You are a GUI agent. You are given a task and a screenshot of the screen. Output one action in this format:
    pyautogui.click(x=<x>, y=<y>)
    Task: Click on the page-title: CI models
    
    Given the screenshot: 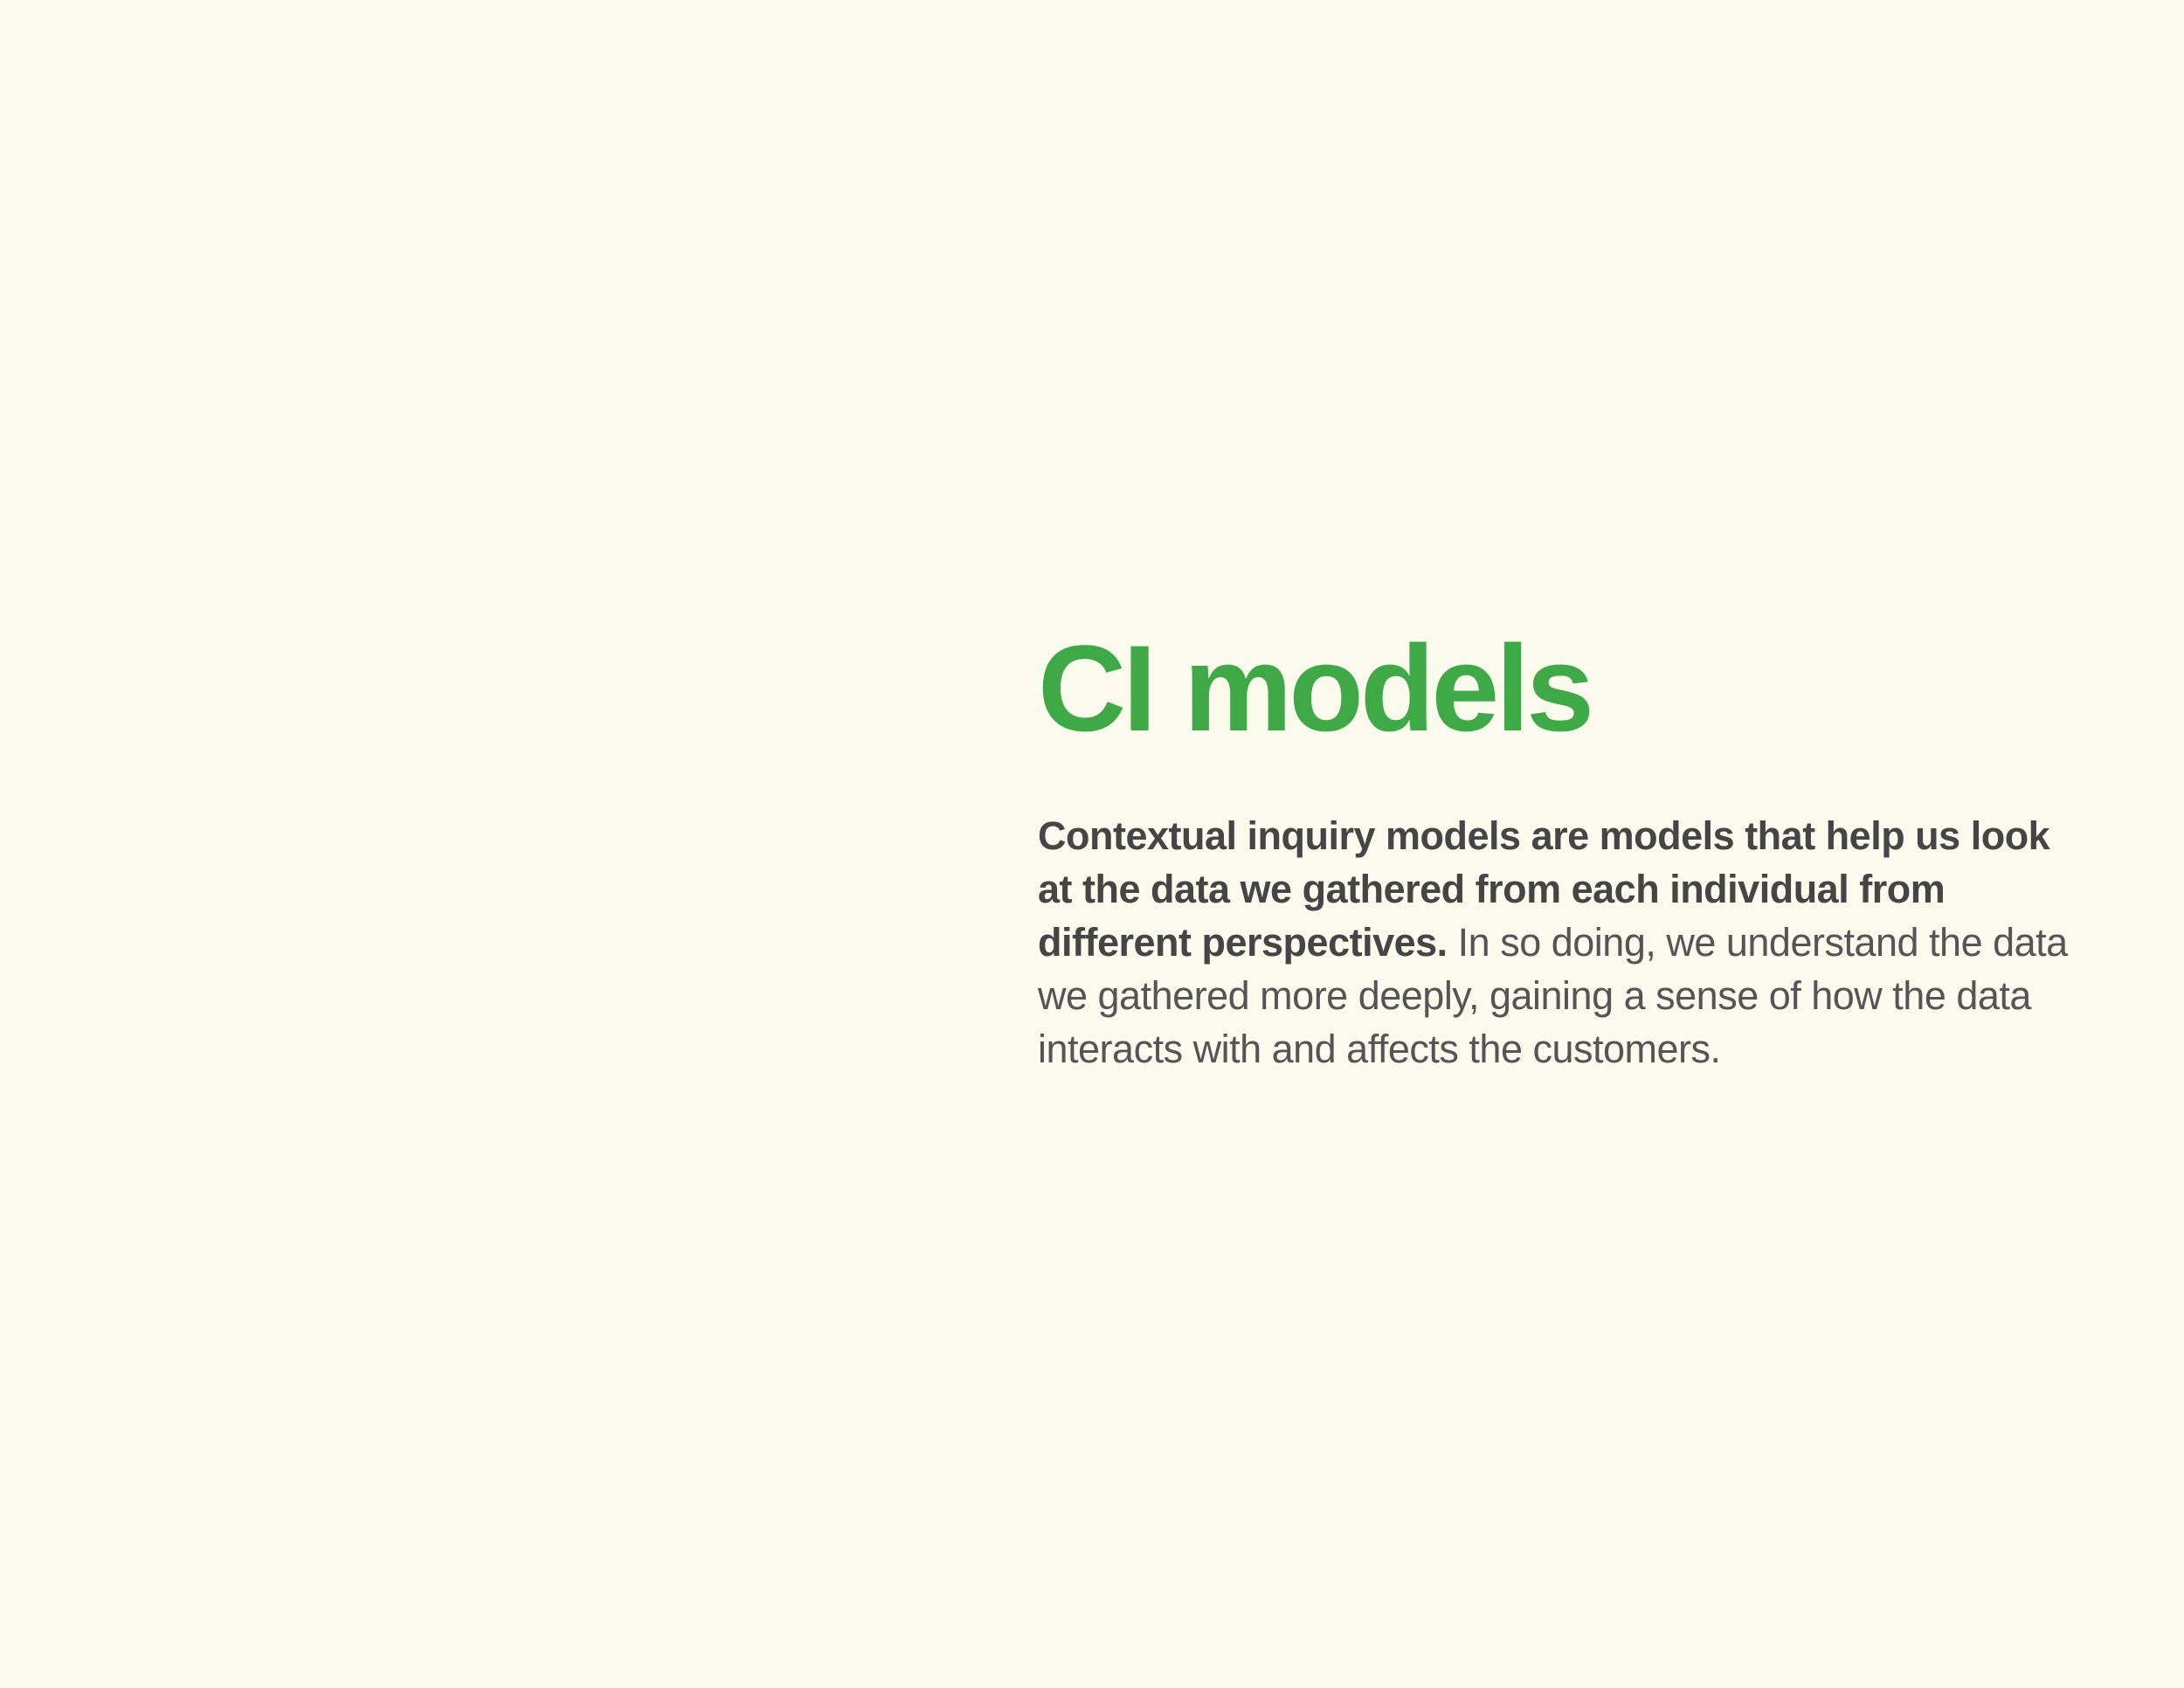 What is the action you would take?
    pyautogui.click(x=1316, y=688)
    